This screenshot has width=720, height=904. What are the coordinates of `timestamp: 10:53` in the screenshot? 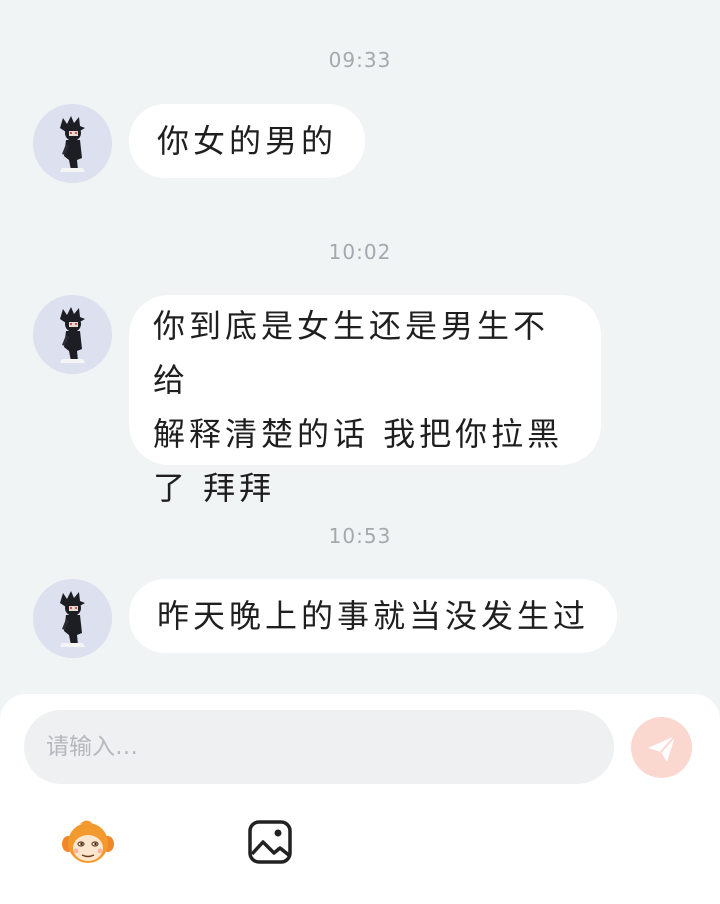 It's located at (360, 536).